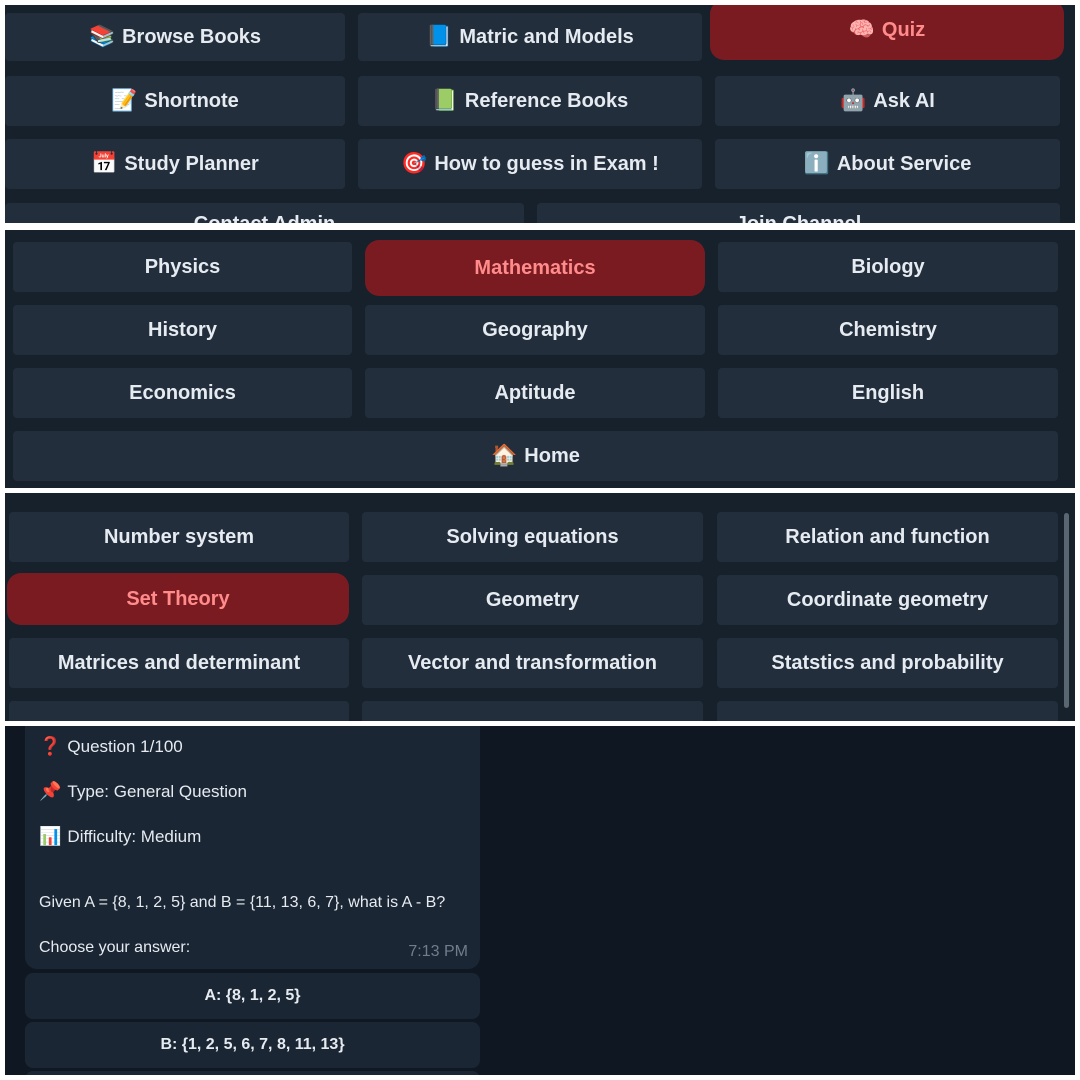  I want to click on subject-label: Chemistry, so click(888, 329).